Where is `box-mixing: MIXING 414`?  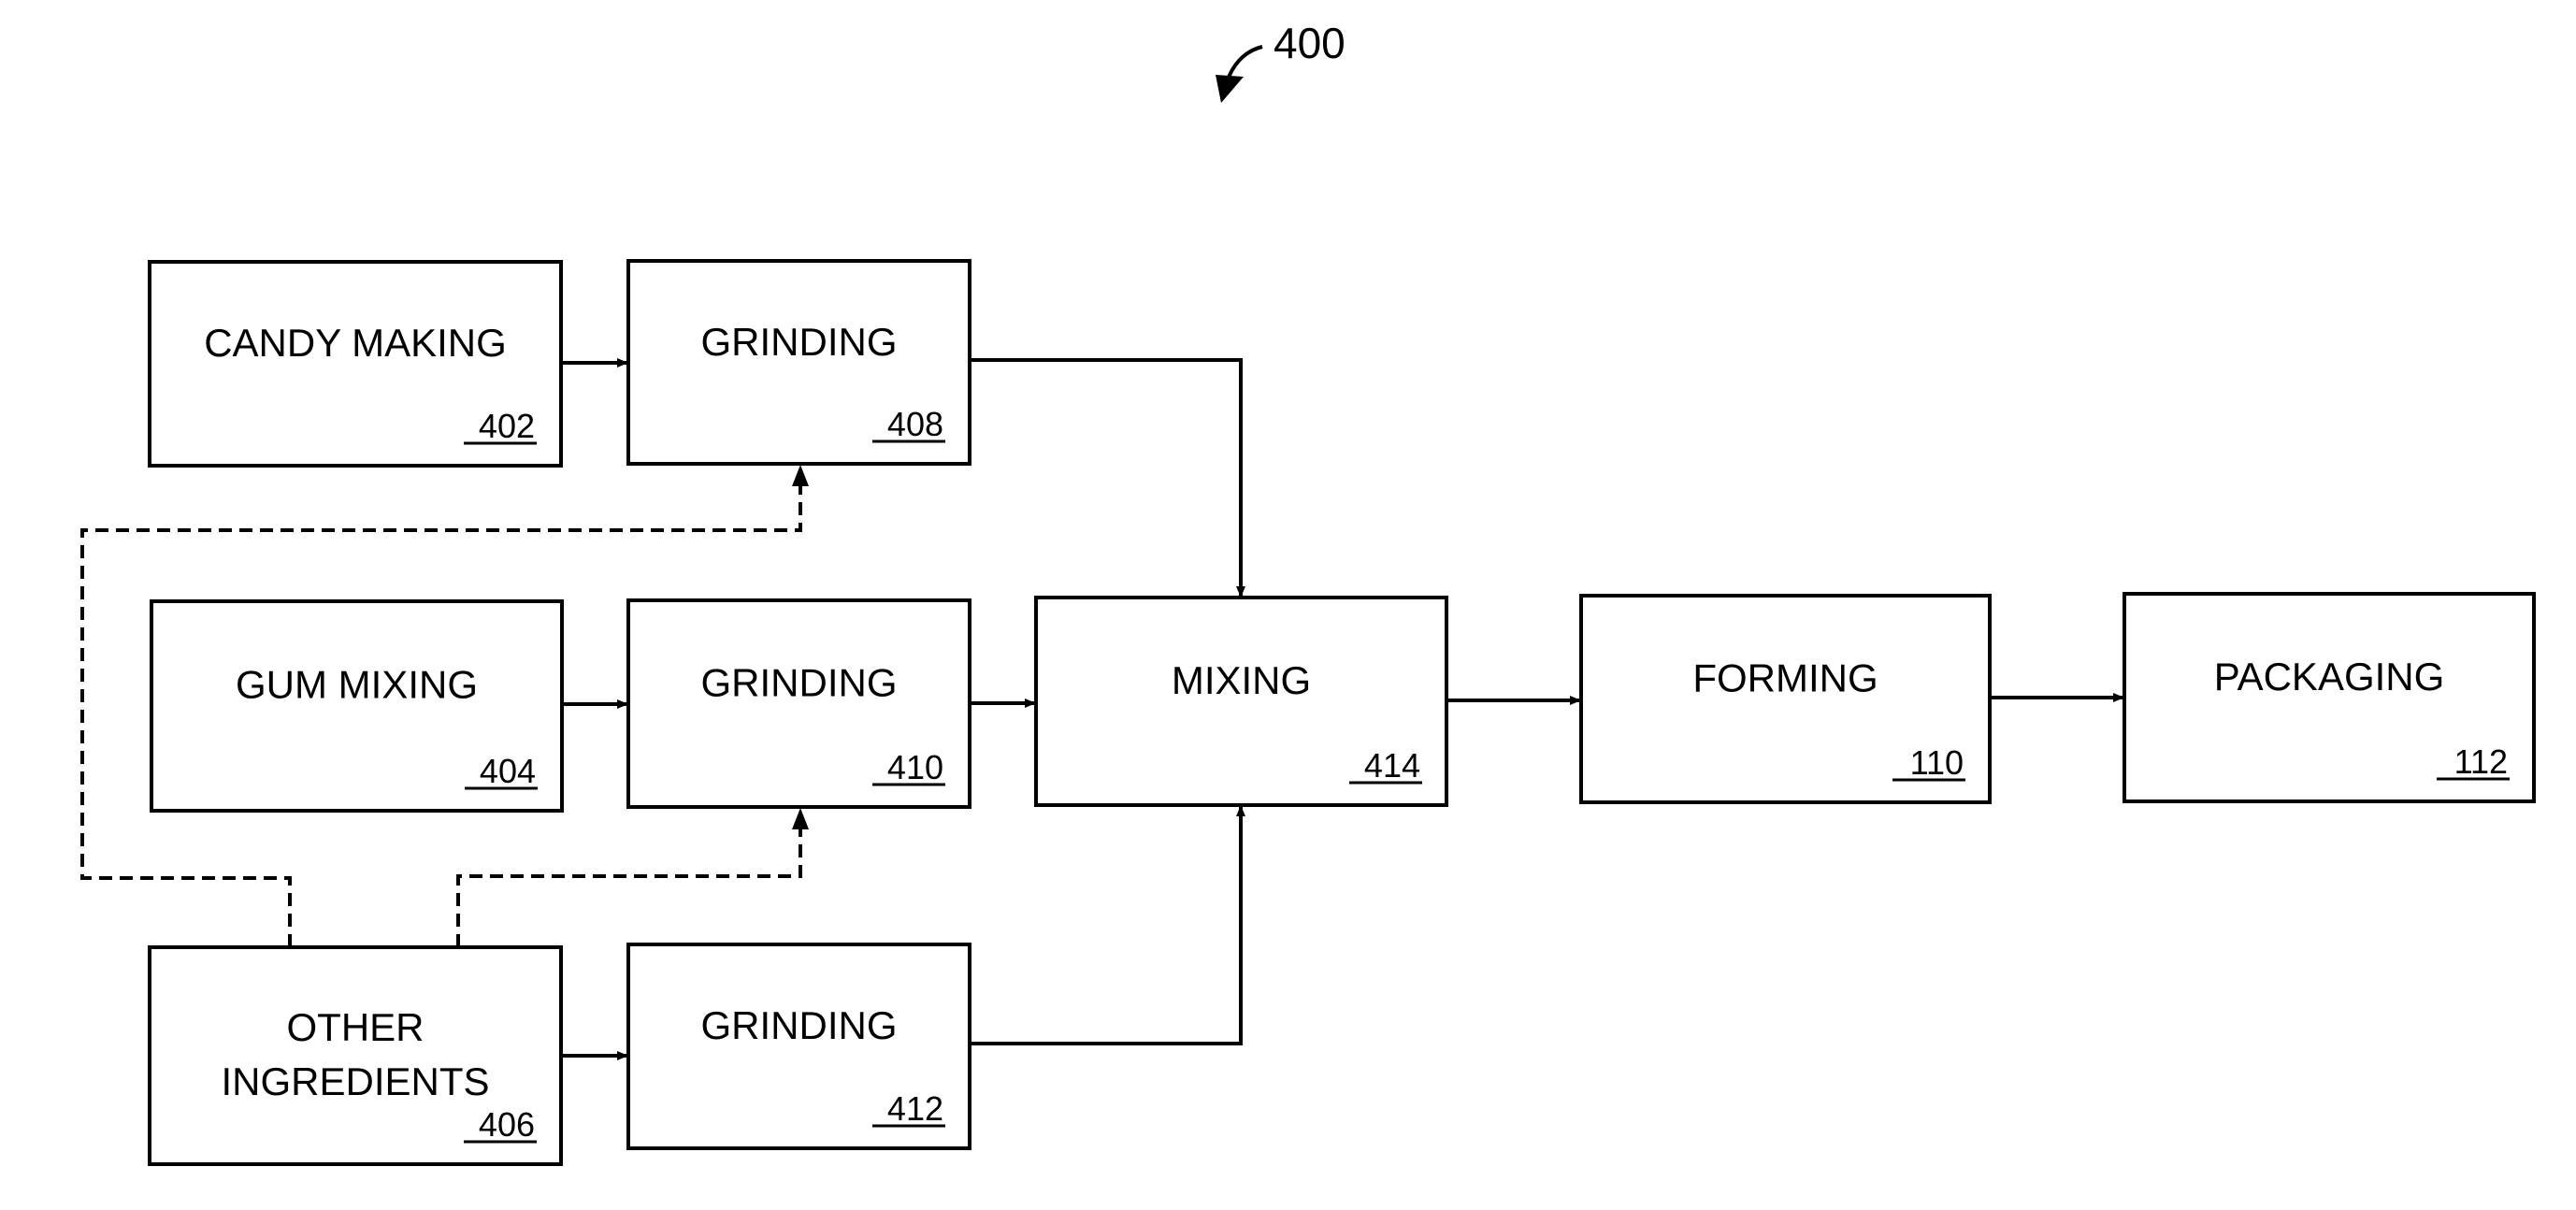 box-mixing: MIXING 414 is located at coordinates (1241, 701).